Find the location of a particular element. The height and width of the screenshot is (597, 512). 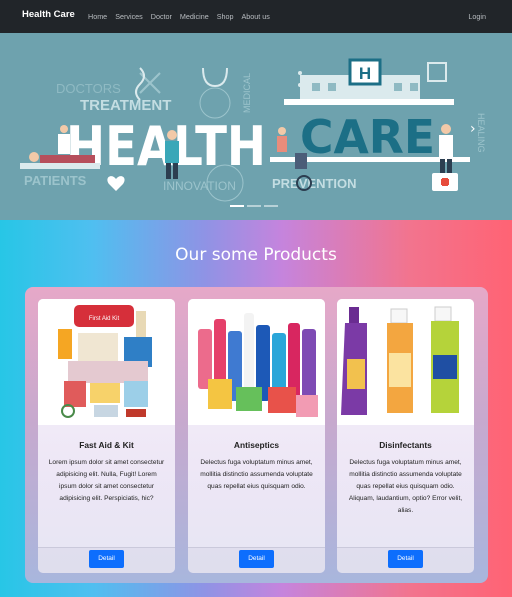

hero-word-medical: MEDICAL is located at coordinates (247, 93).